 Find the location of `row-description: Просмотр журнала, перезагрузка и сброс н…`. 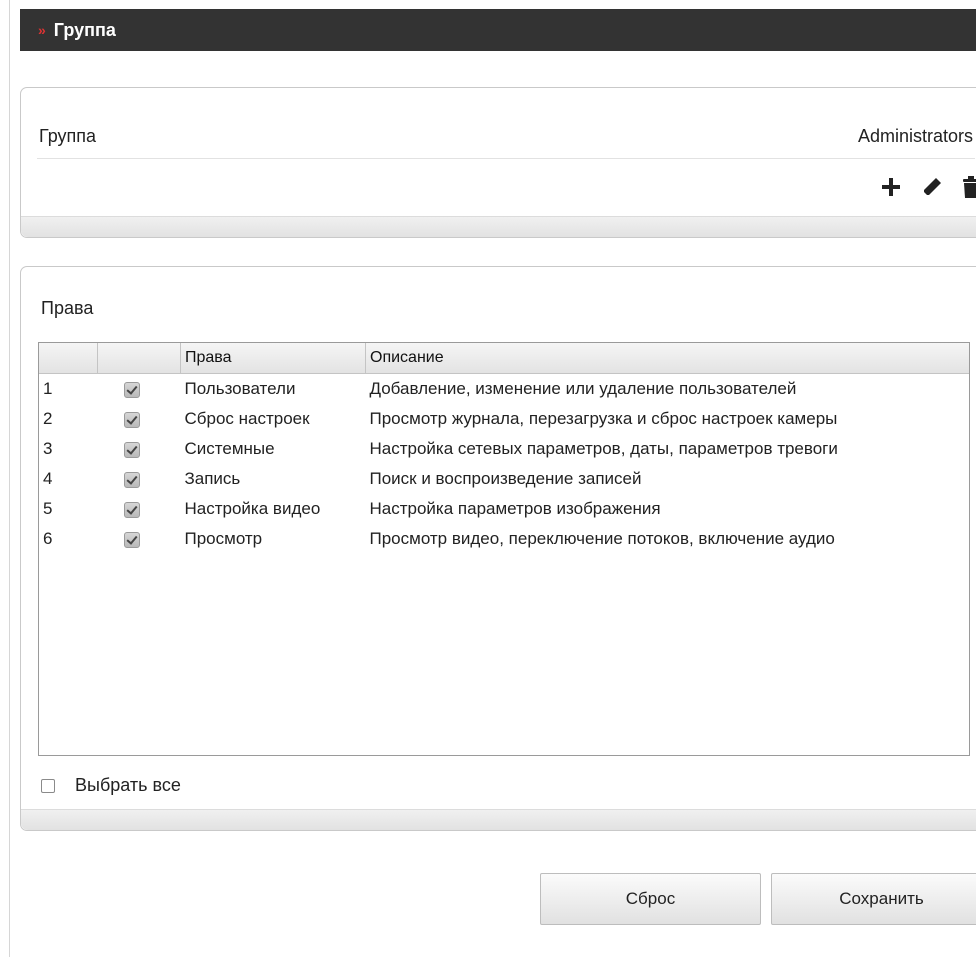

row-description: Просмотр журнала, перезагрузка и сброс н… is located at coordinates (603, 418).